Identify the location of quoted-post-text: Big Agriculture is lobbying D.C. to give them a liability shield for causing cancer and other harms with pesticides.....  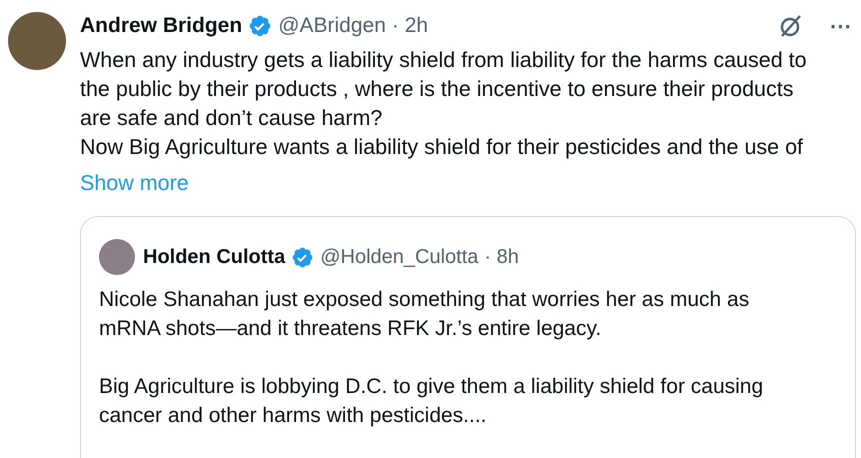
(431, 402).